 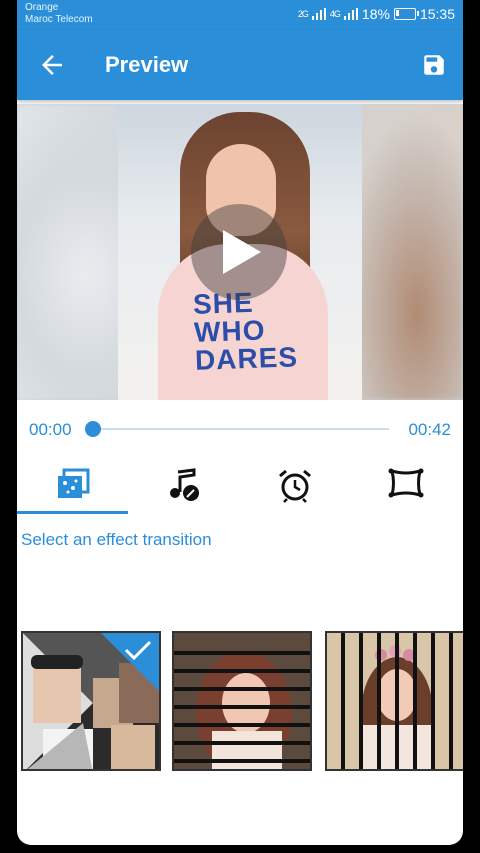 I want to click on total-time: 00:42, so click(x=429, y=429).